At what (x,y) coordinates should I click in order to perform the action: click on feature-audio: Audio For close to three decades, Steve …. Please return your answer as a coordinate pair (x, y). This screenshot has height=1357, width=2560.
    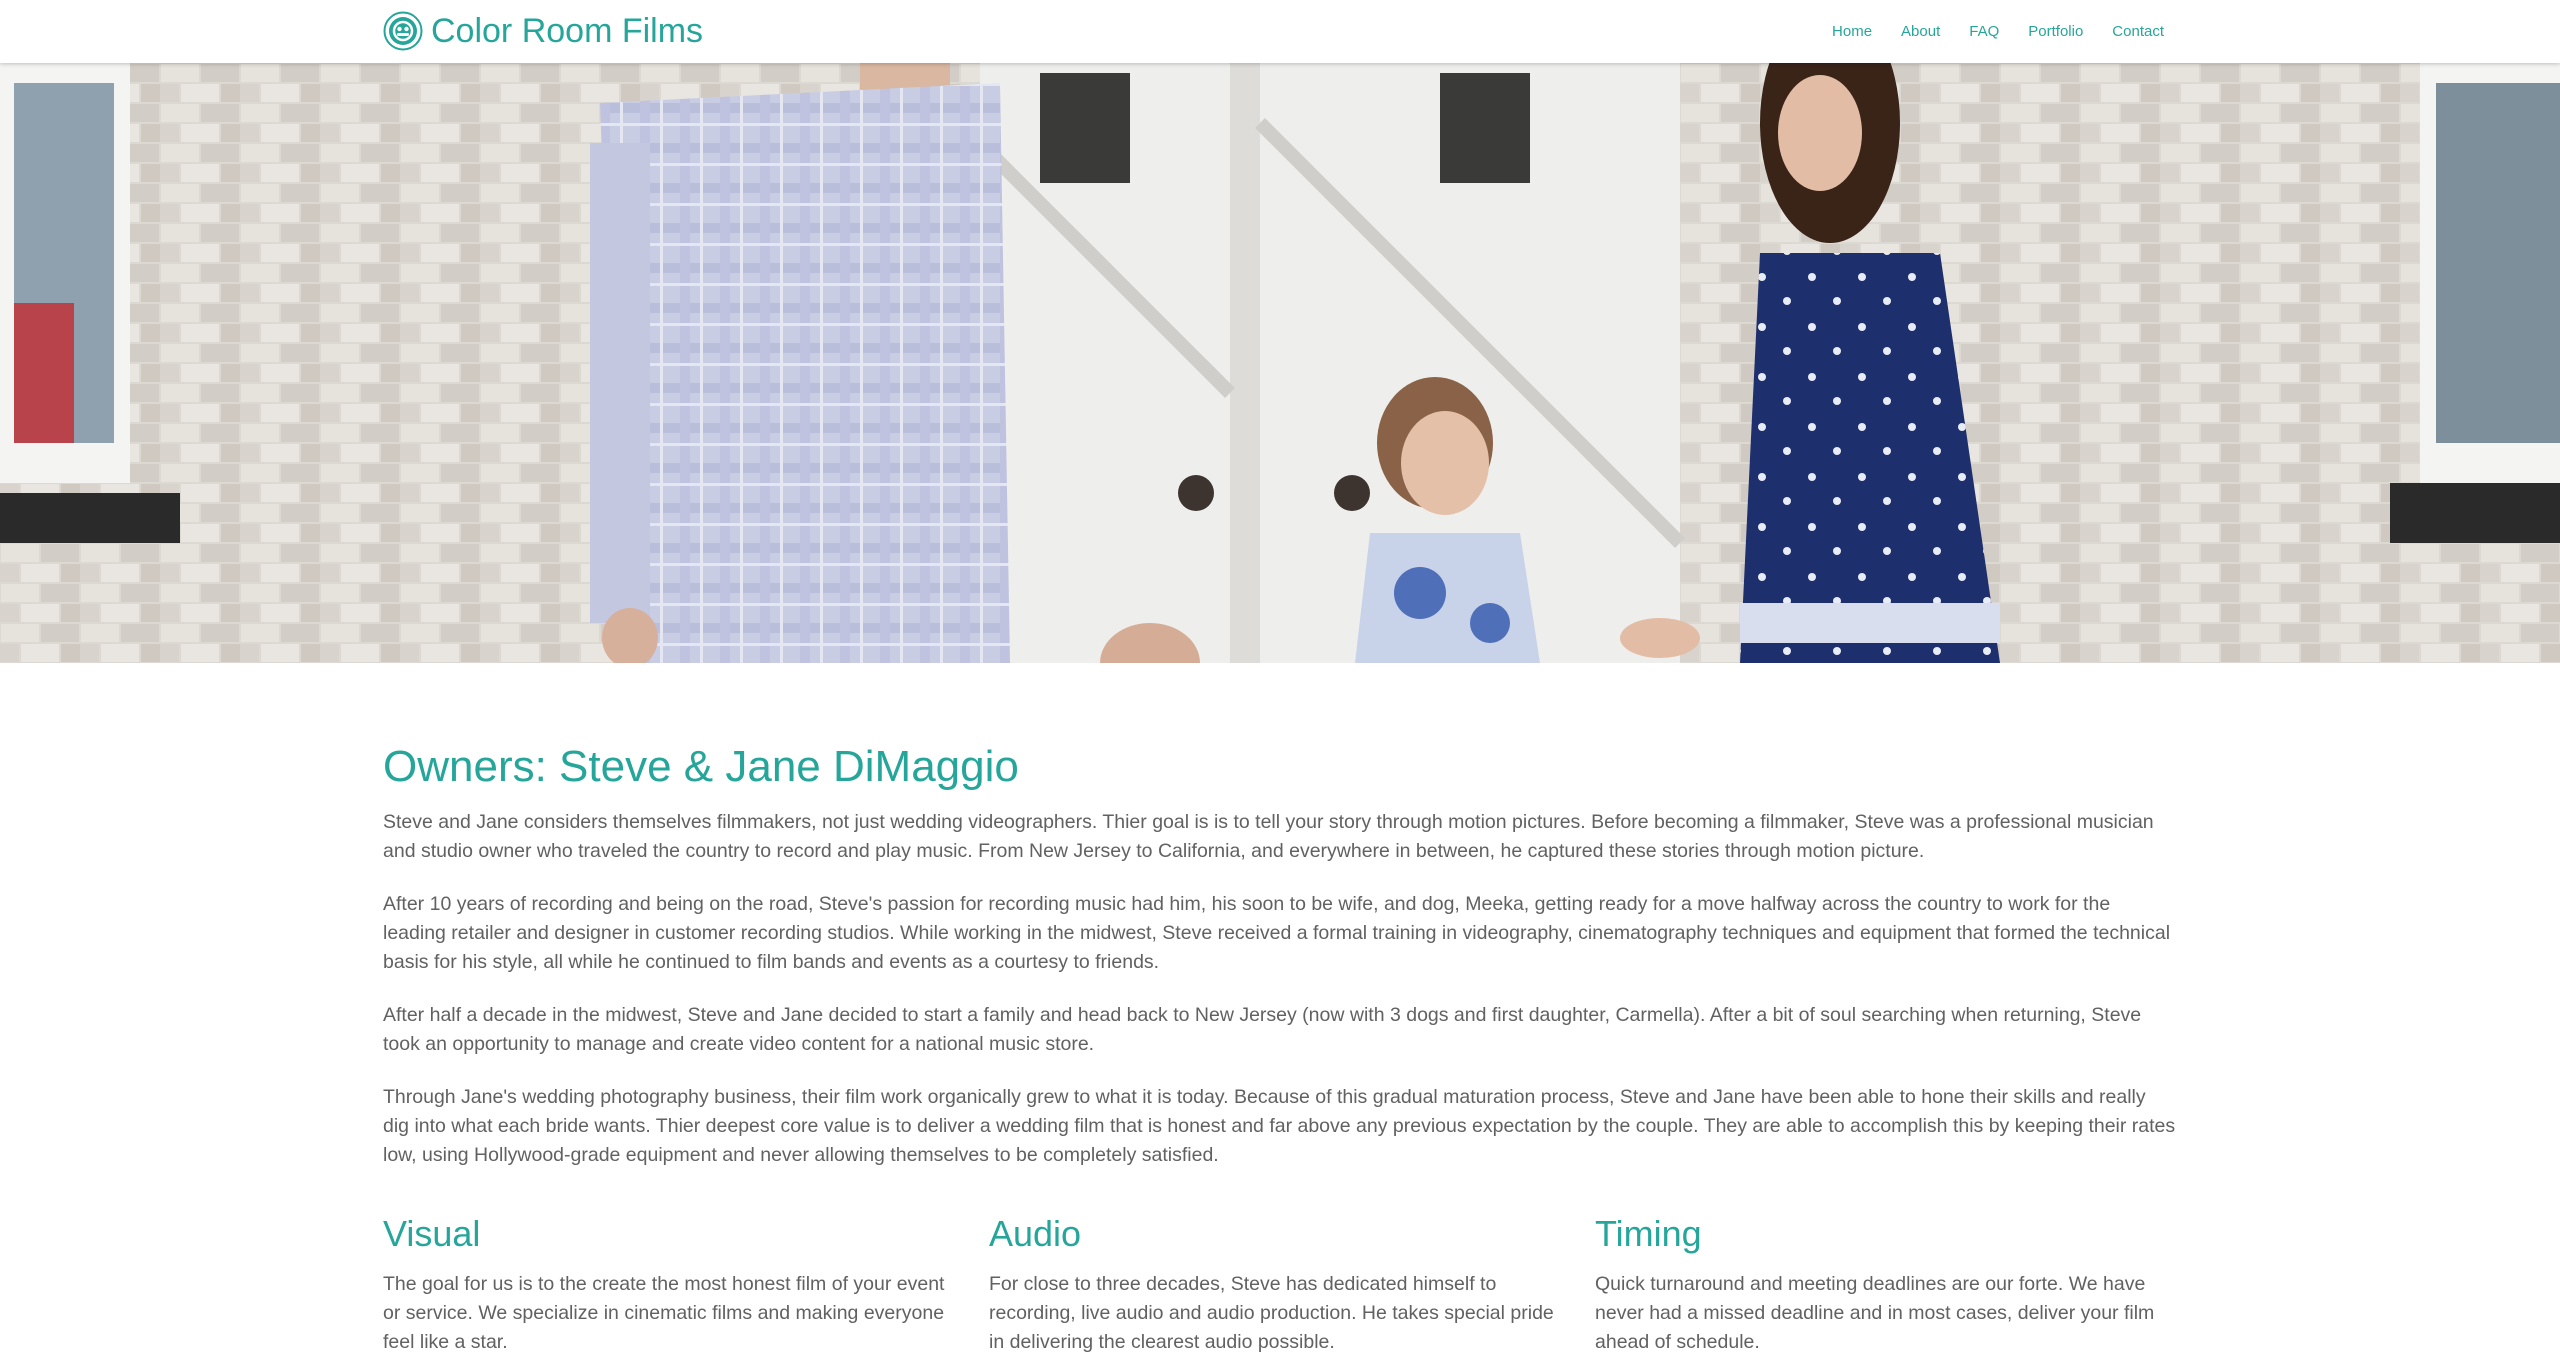
    Looking at the image, I should click on (1278, 1282).